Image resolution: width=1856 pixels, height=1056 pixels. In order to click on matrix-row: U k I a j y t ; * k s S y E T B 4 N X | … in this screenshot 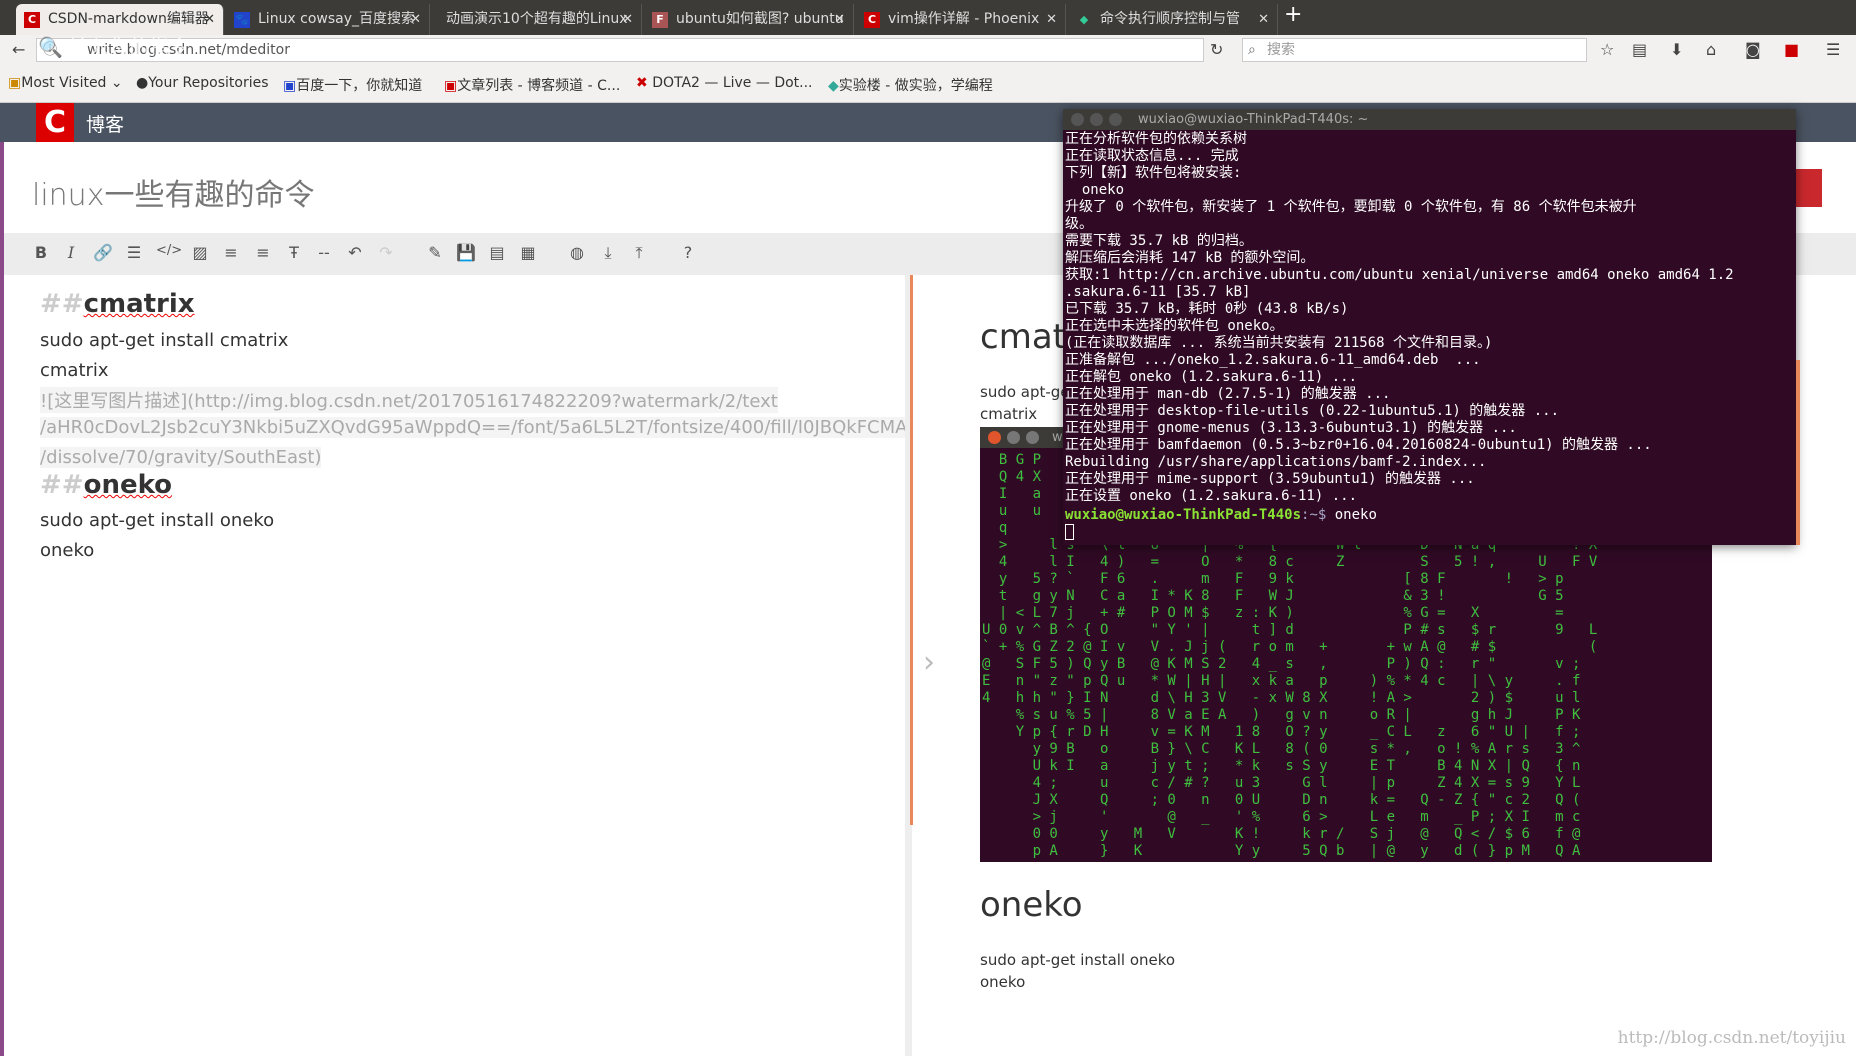, I will do `click(1281, 766)`.